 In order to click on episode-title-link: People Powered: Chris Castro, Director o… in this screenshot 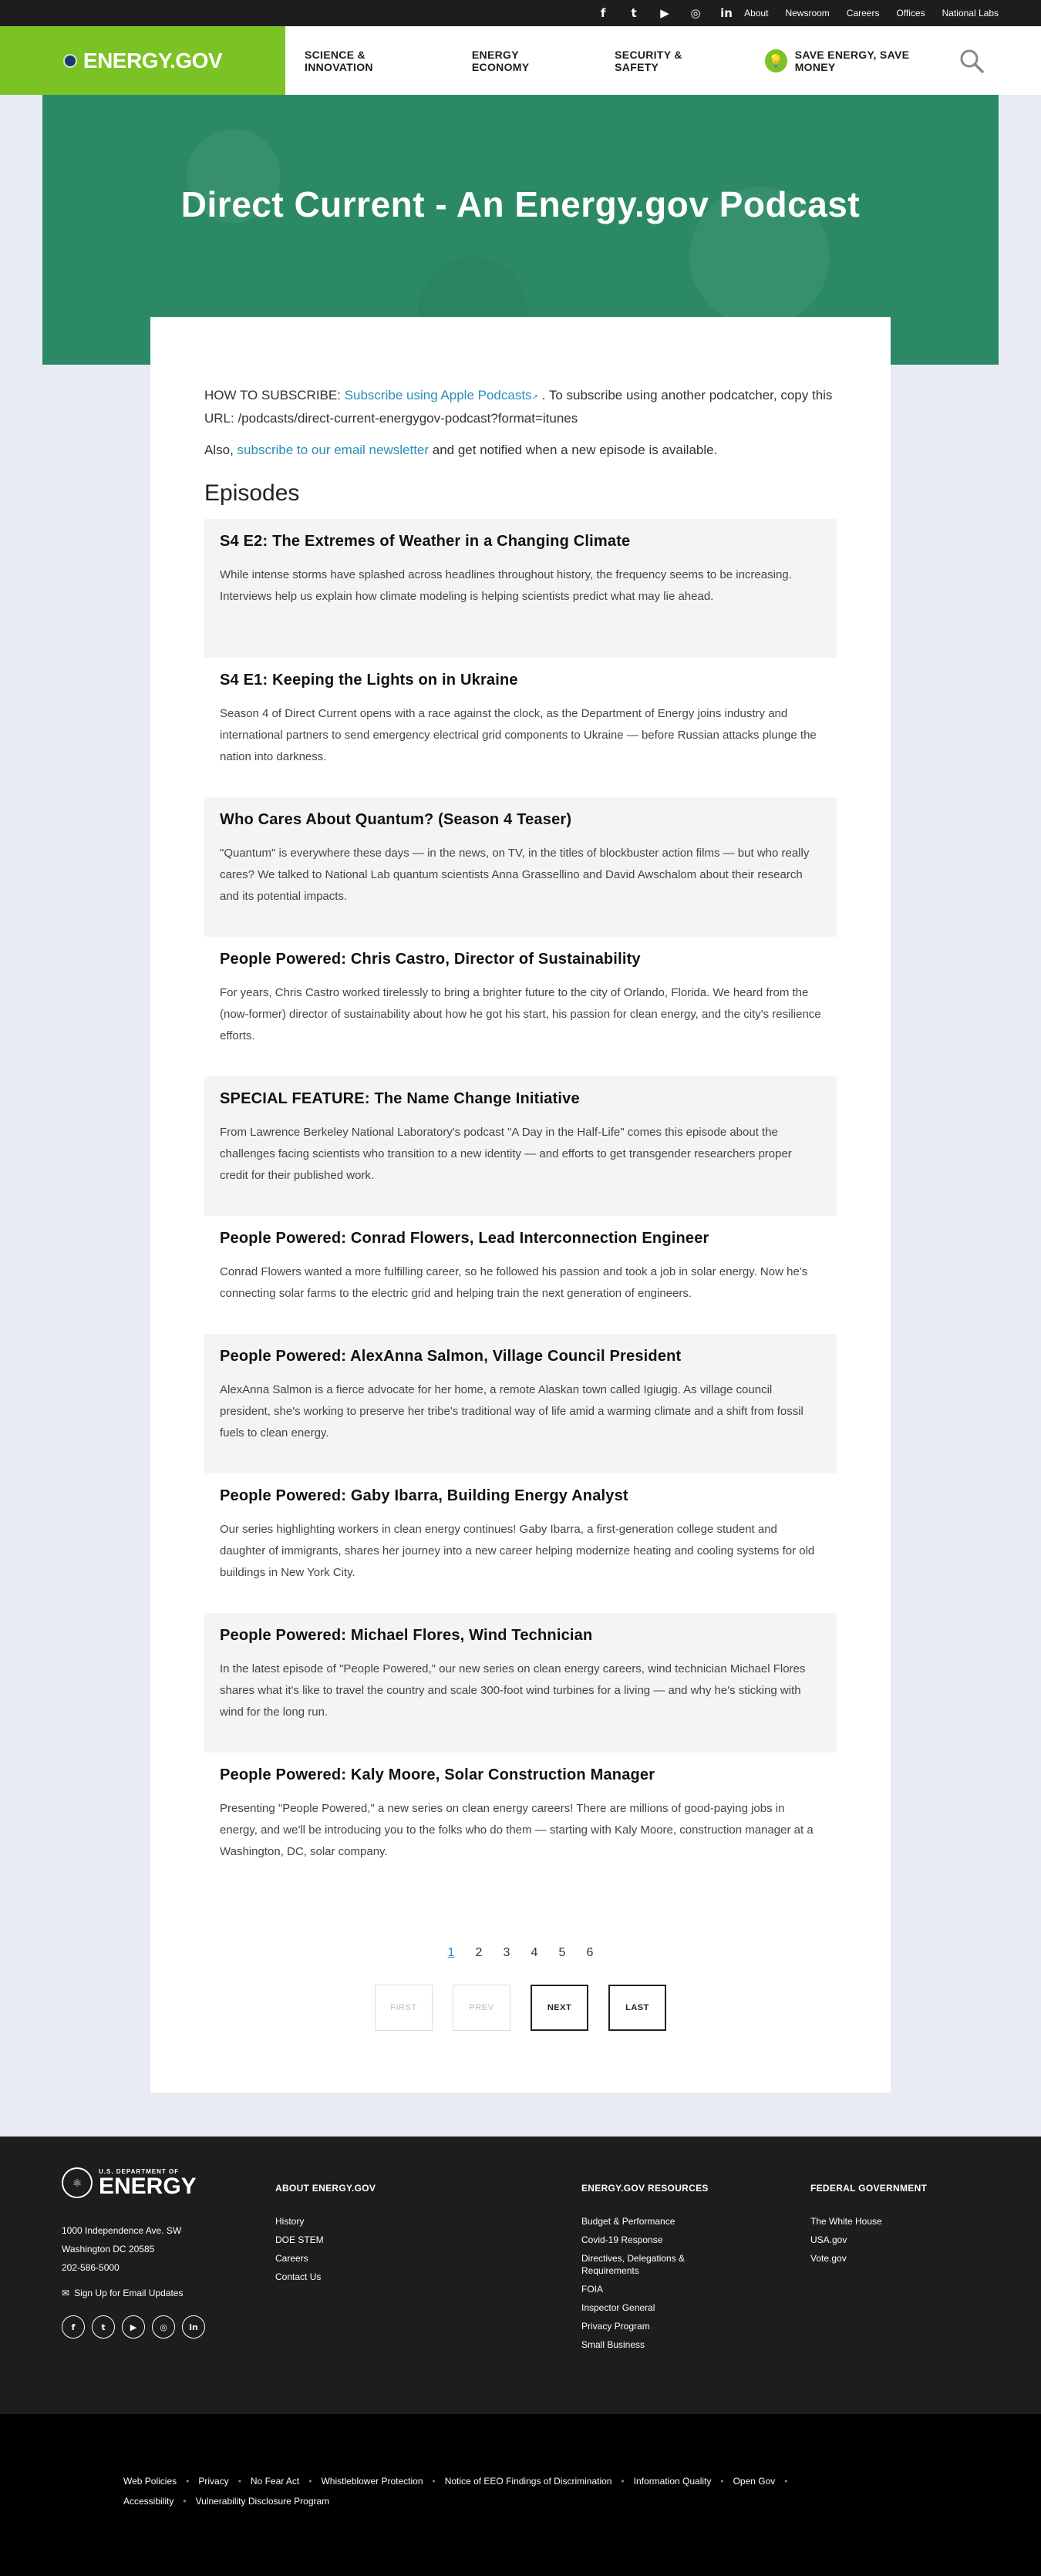, I will do `click(430, 960)`.